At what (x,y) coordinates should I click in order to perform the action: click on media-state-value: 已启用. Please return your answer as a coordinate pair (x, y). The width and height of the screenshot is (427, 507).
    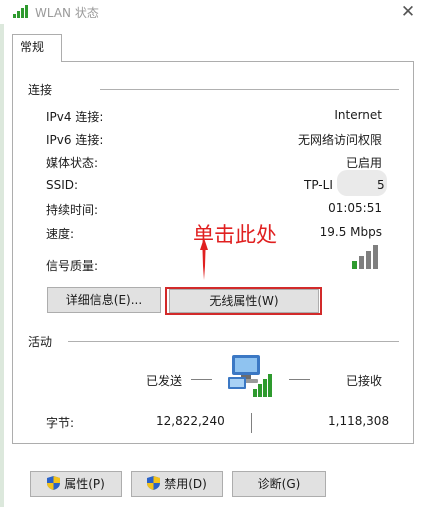
    Looking at the image, I should click on (363, 163).